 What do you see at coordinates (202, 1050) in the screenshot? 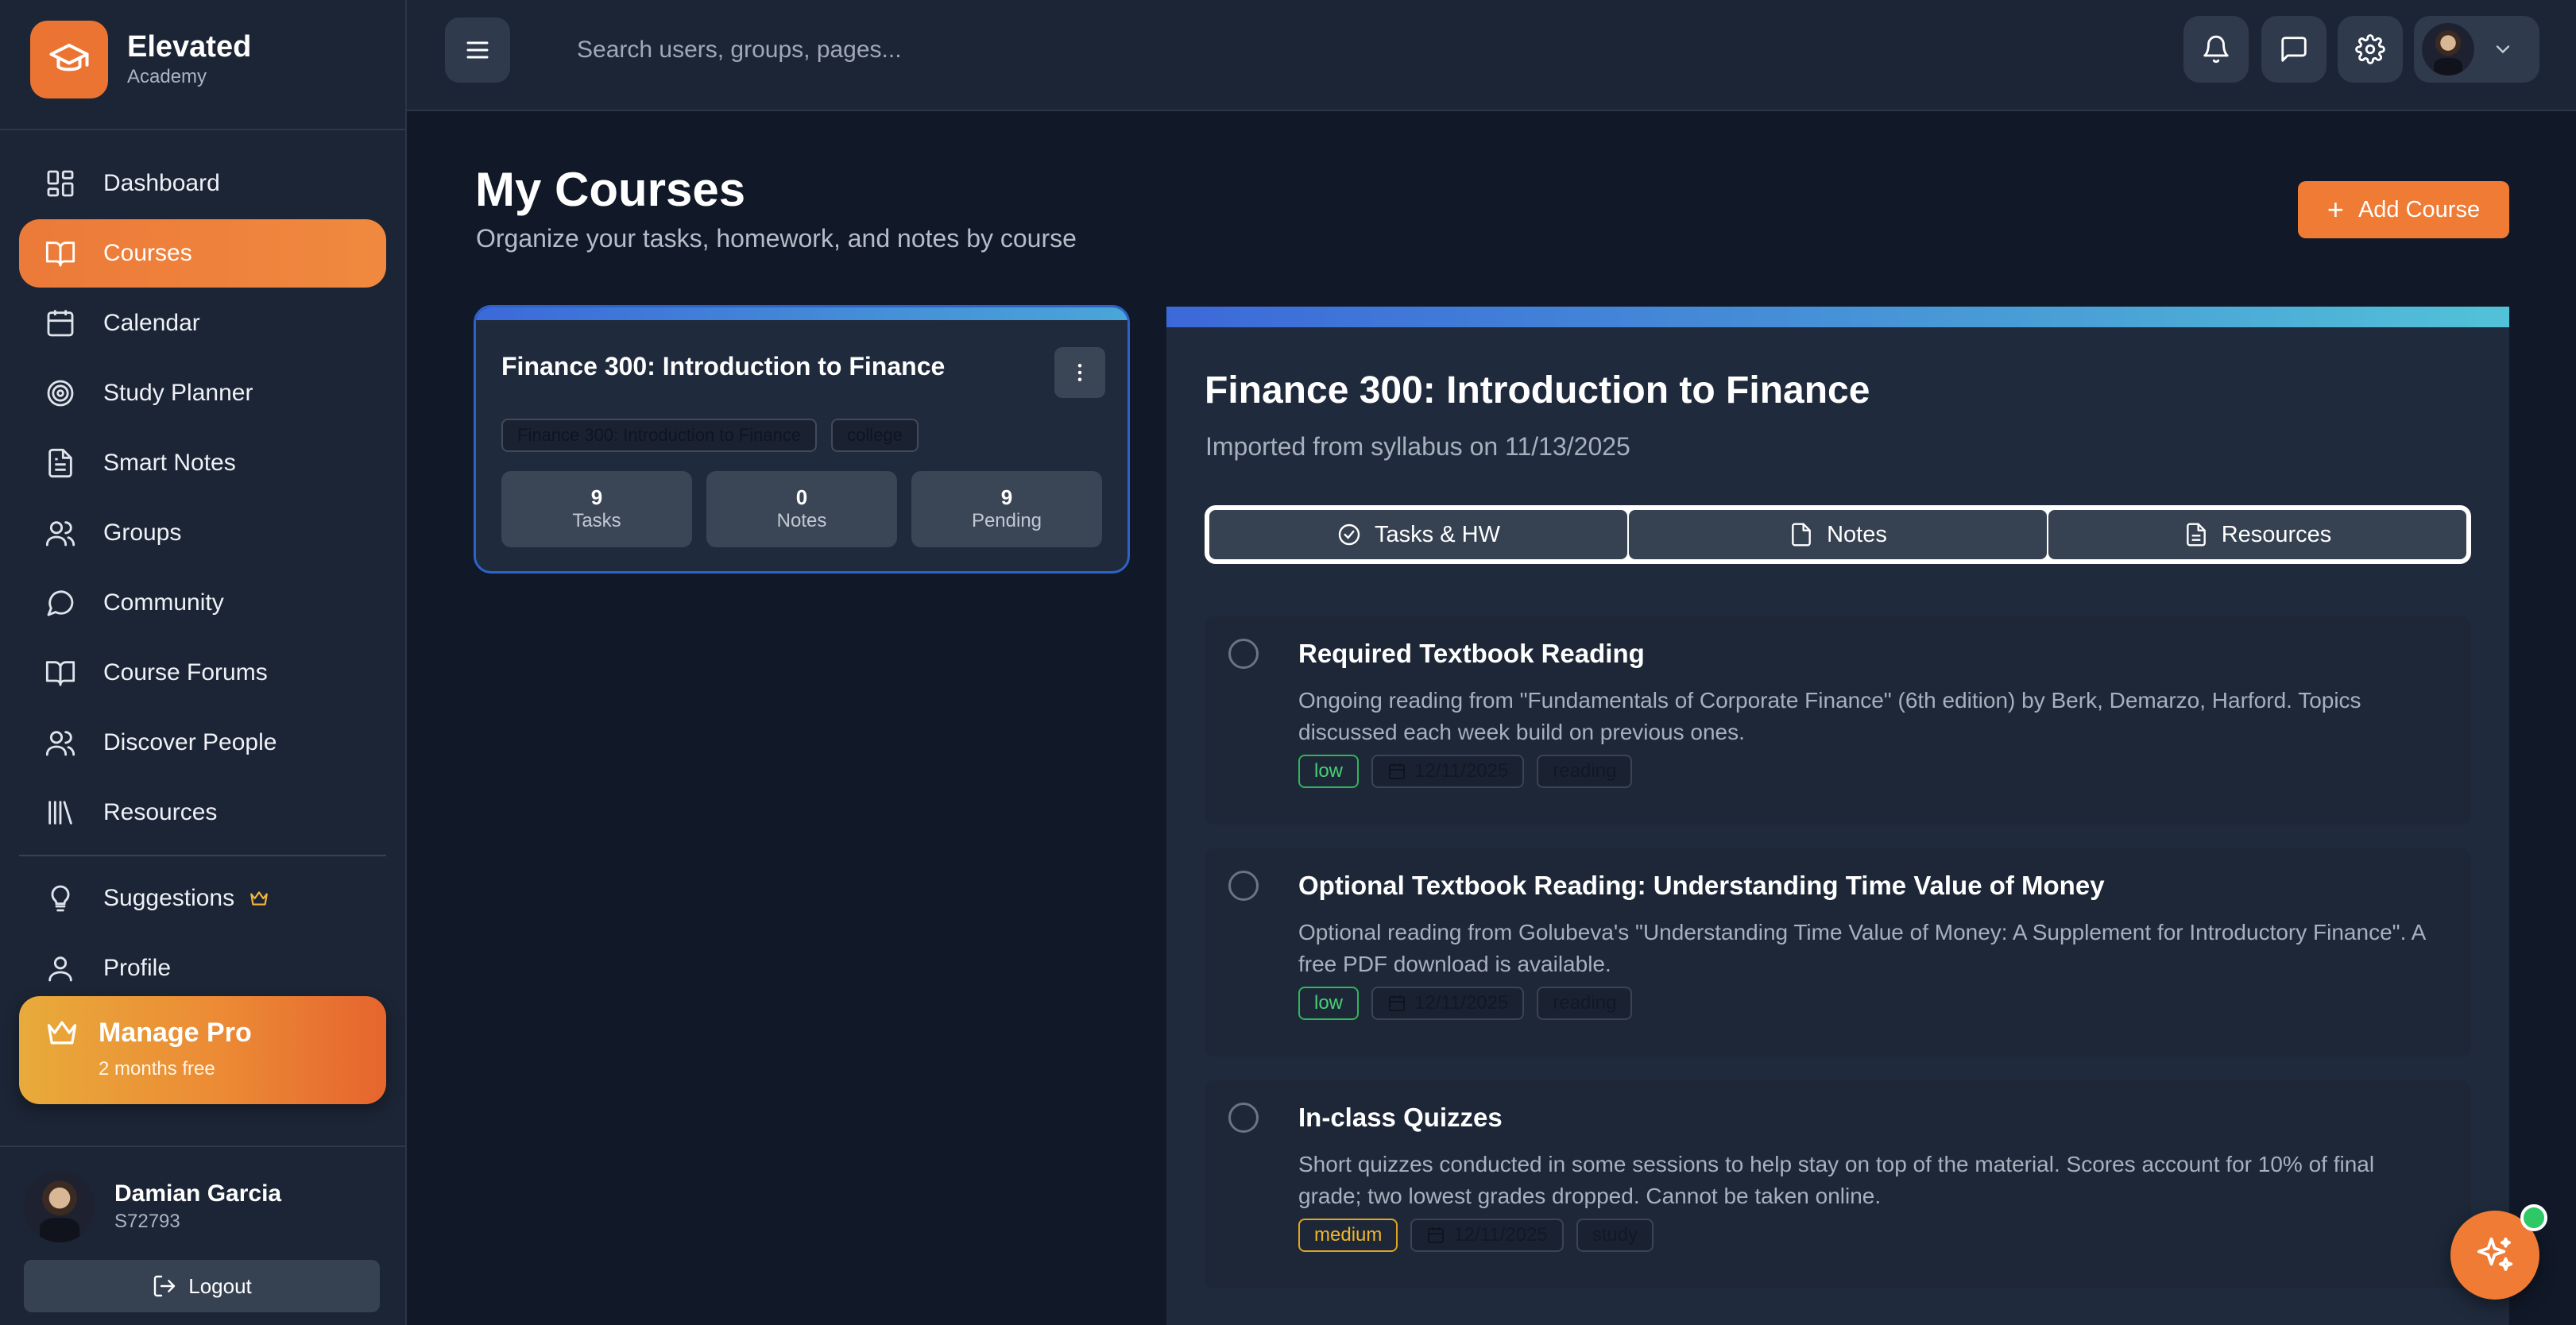
I see `manage-pro-card: Manage Pro 2 months free` at bounding box center [202, 1050].